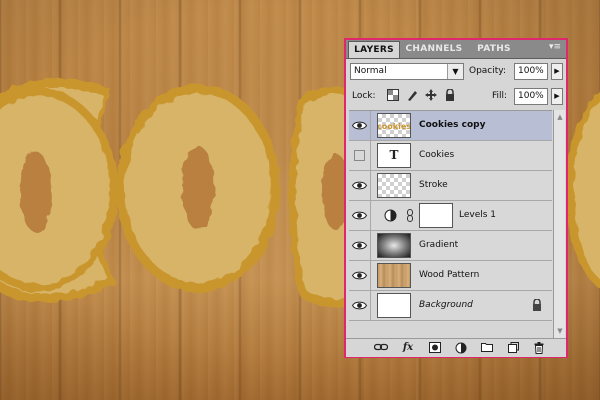  What do you see at coordinates (487, 348) in the screenshot?
I see `group-icon` at bounding box center [487, 348].